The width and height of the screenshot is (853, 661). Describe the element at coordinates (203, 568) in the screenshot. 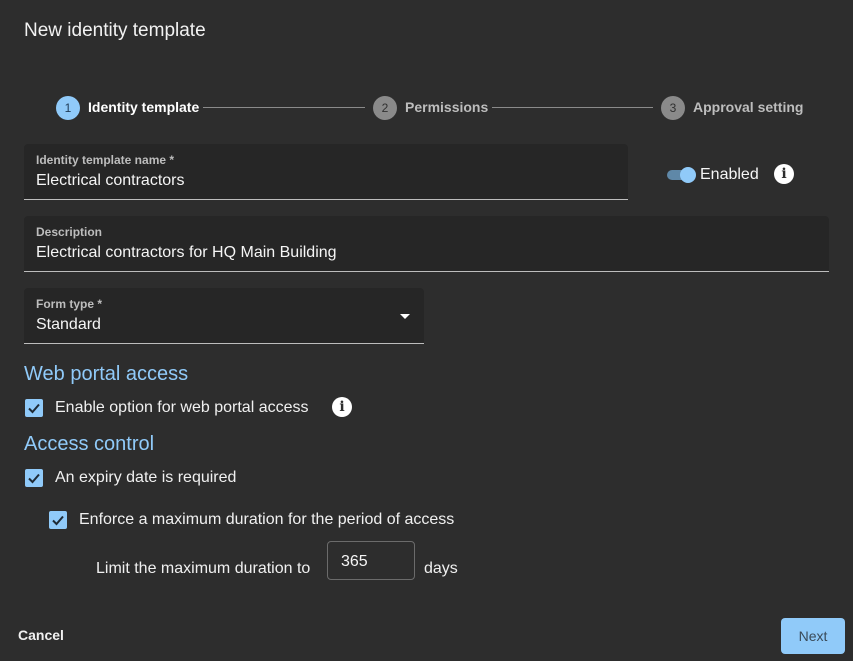

I see `limit-prefix: Limit the maximum duration to` at that location.